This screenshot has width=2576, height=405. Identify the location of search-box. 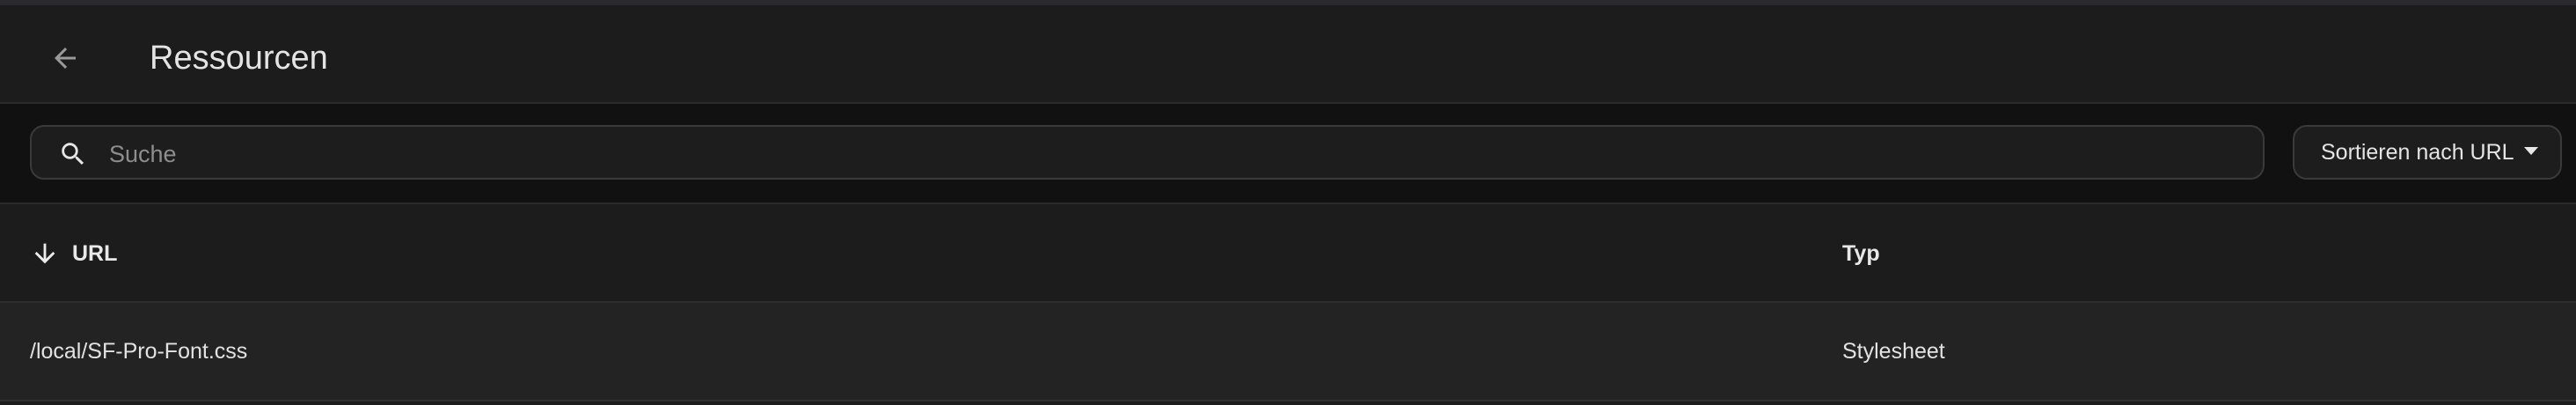
(1147, 152).